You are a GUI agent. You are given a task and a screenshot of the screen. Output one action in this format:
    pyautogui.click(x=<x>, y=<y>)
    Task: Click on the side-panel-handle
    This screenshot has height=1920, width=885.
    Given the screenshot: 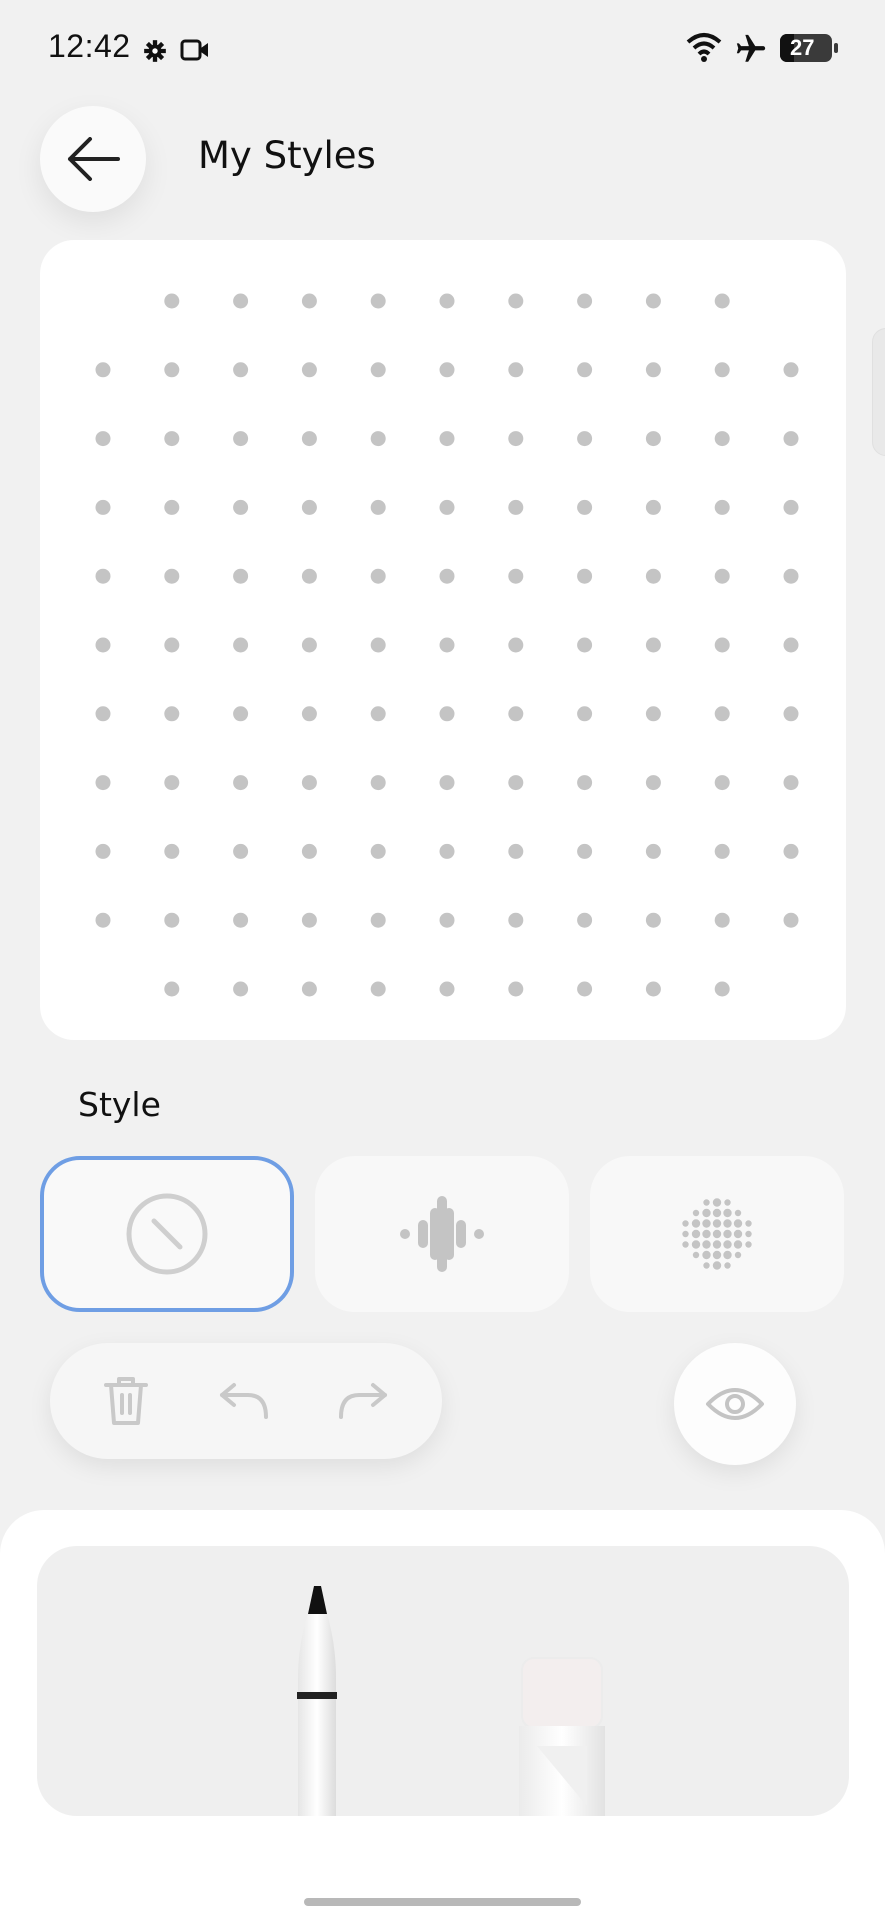 What is the action you would take?
    pyautogui.click(x=878, y=392)
    